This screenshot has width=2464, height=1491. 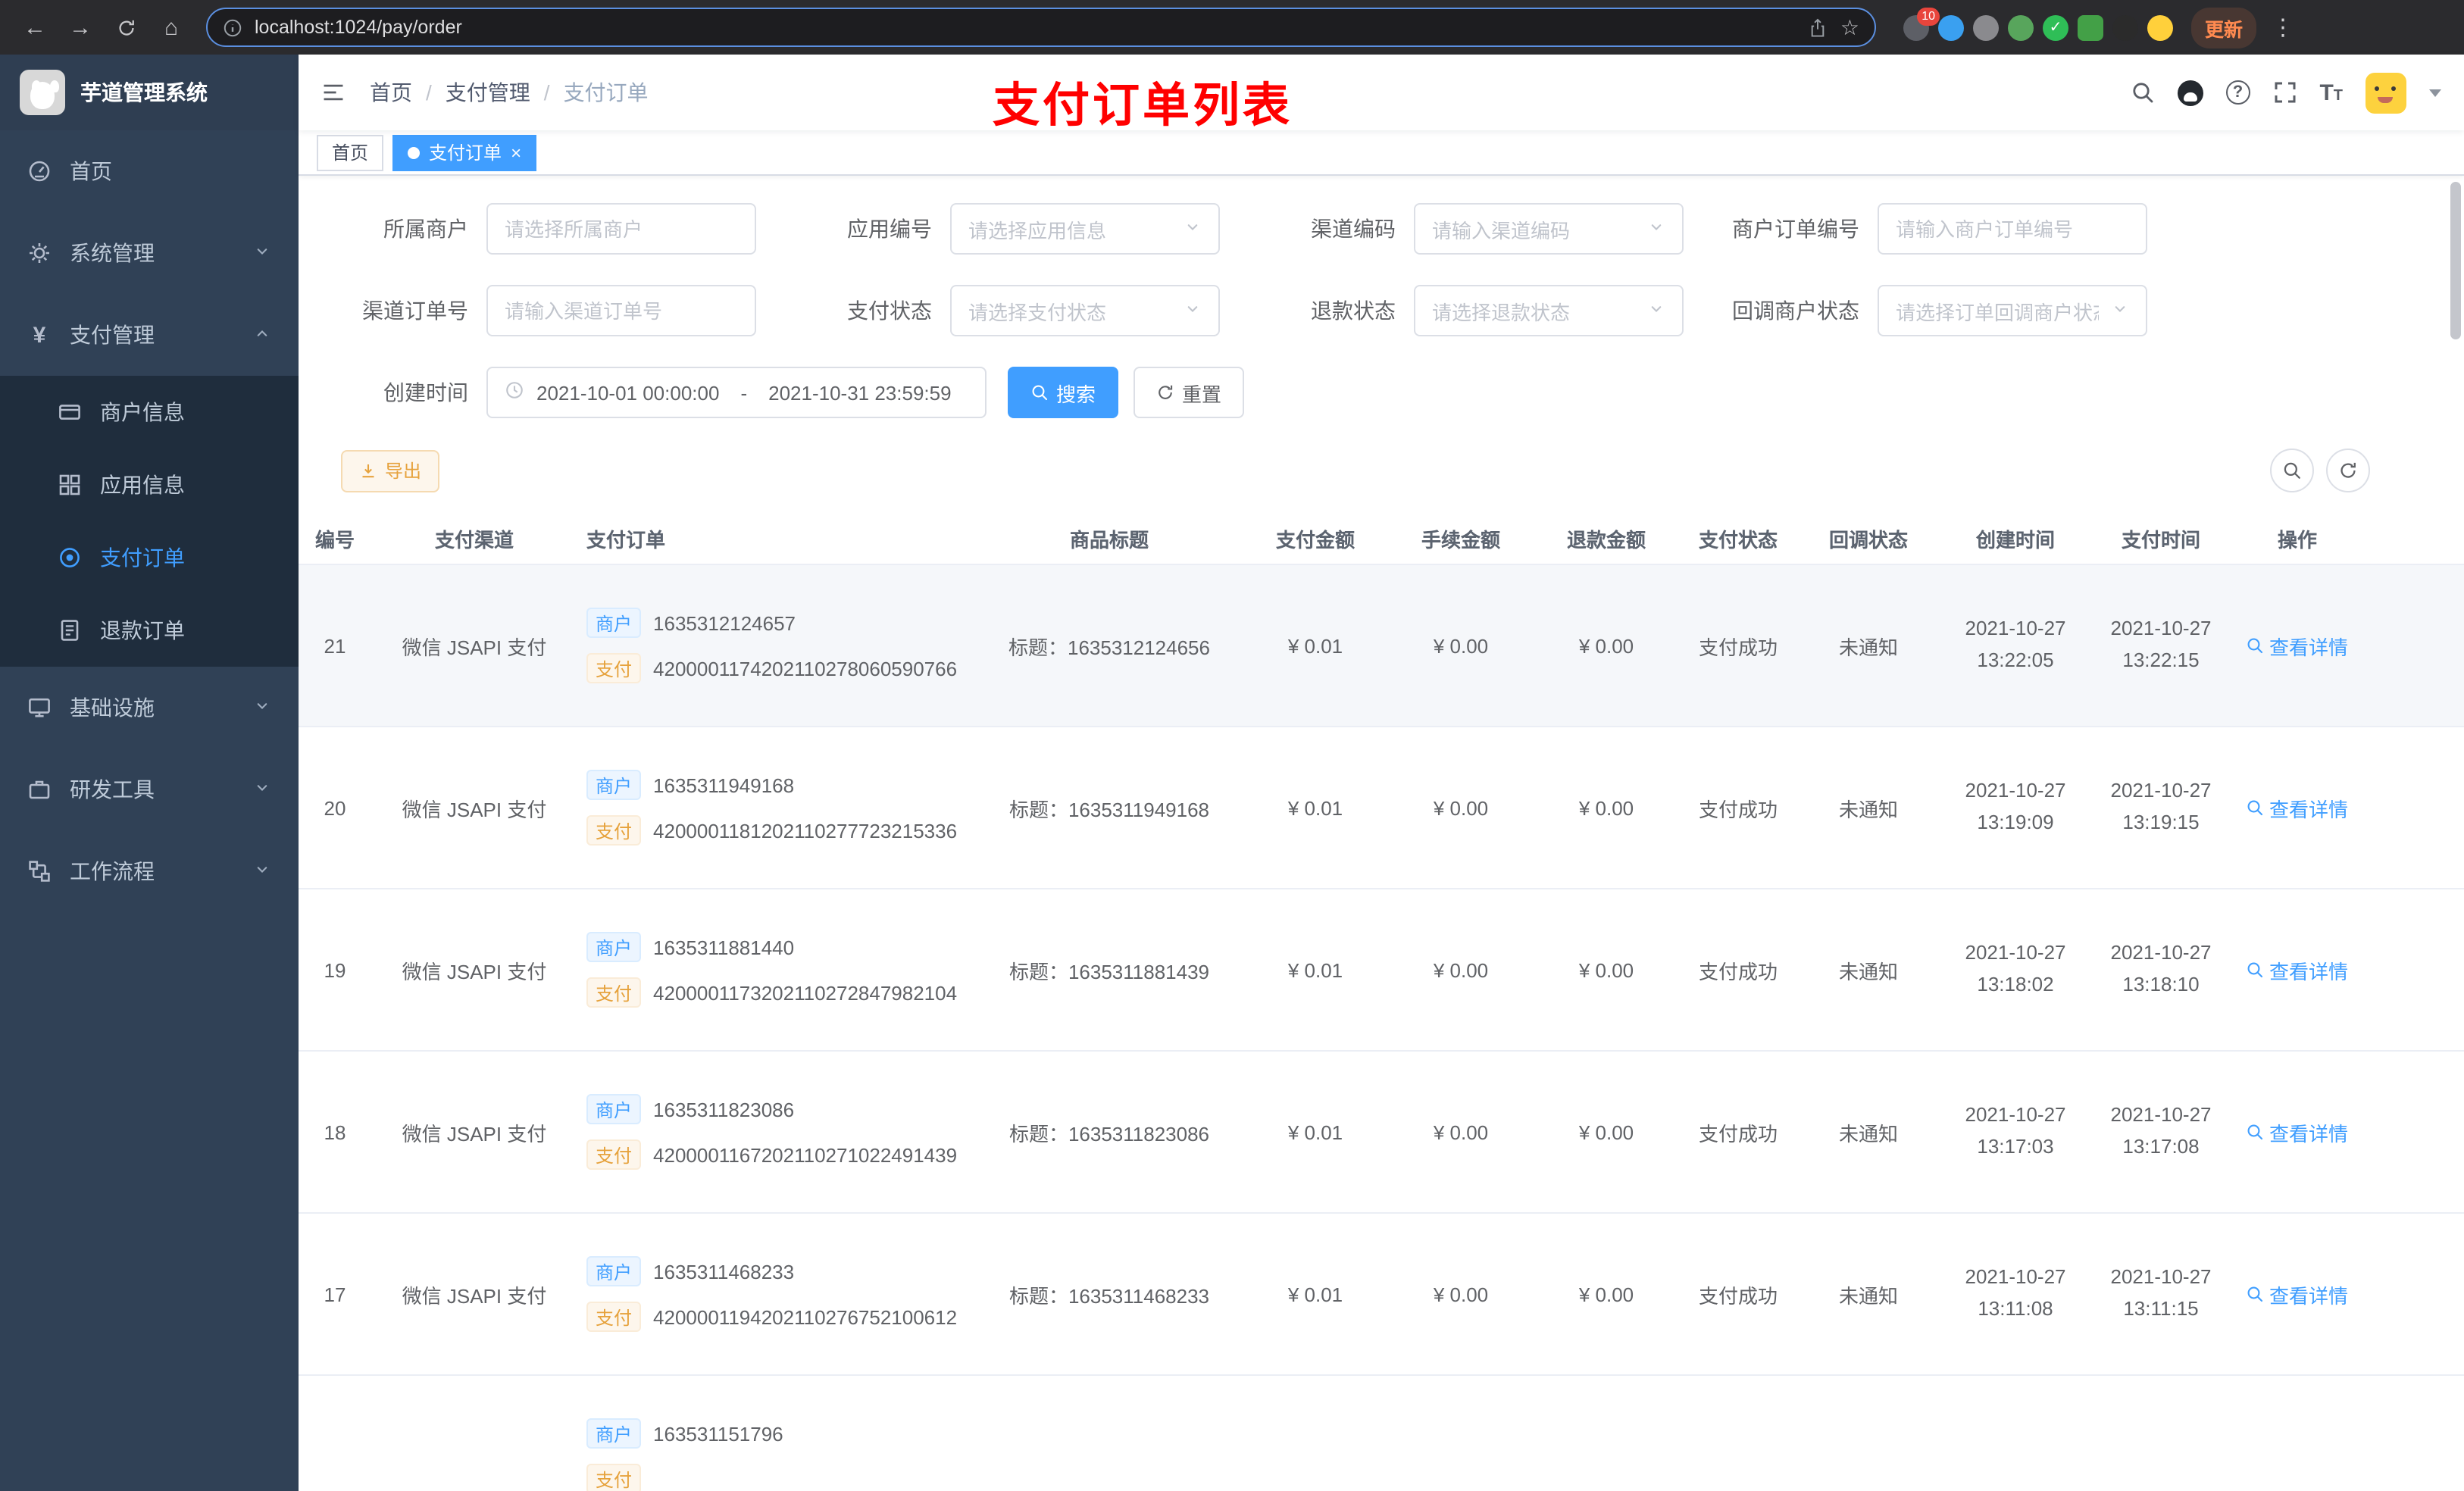 What do you see at coordinates (80, 27) in the screenshot?
I see `forward-button: →` at bounding box center [80, 27].